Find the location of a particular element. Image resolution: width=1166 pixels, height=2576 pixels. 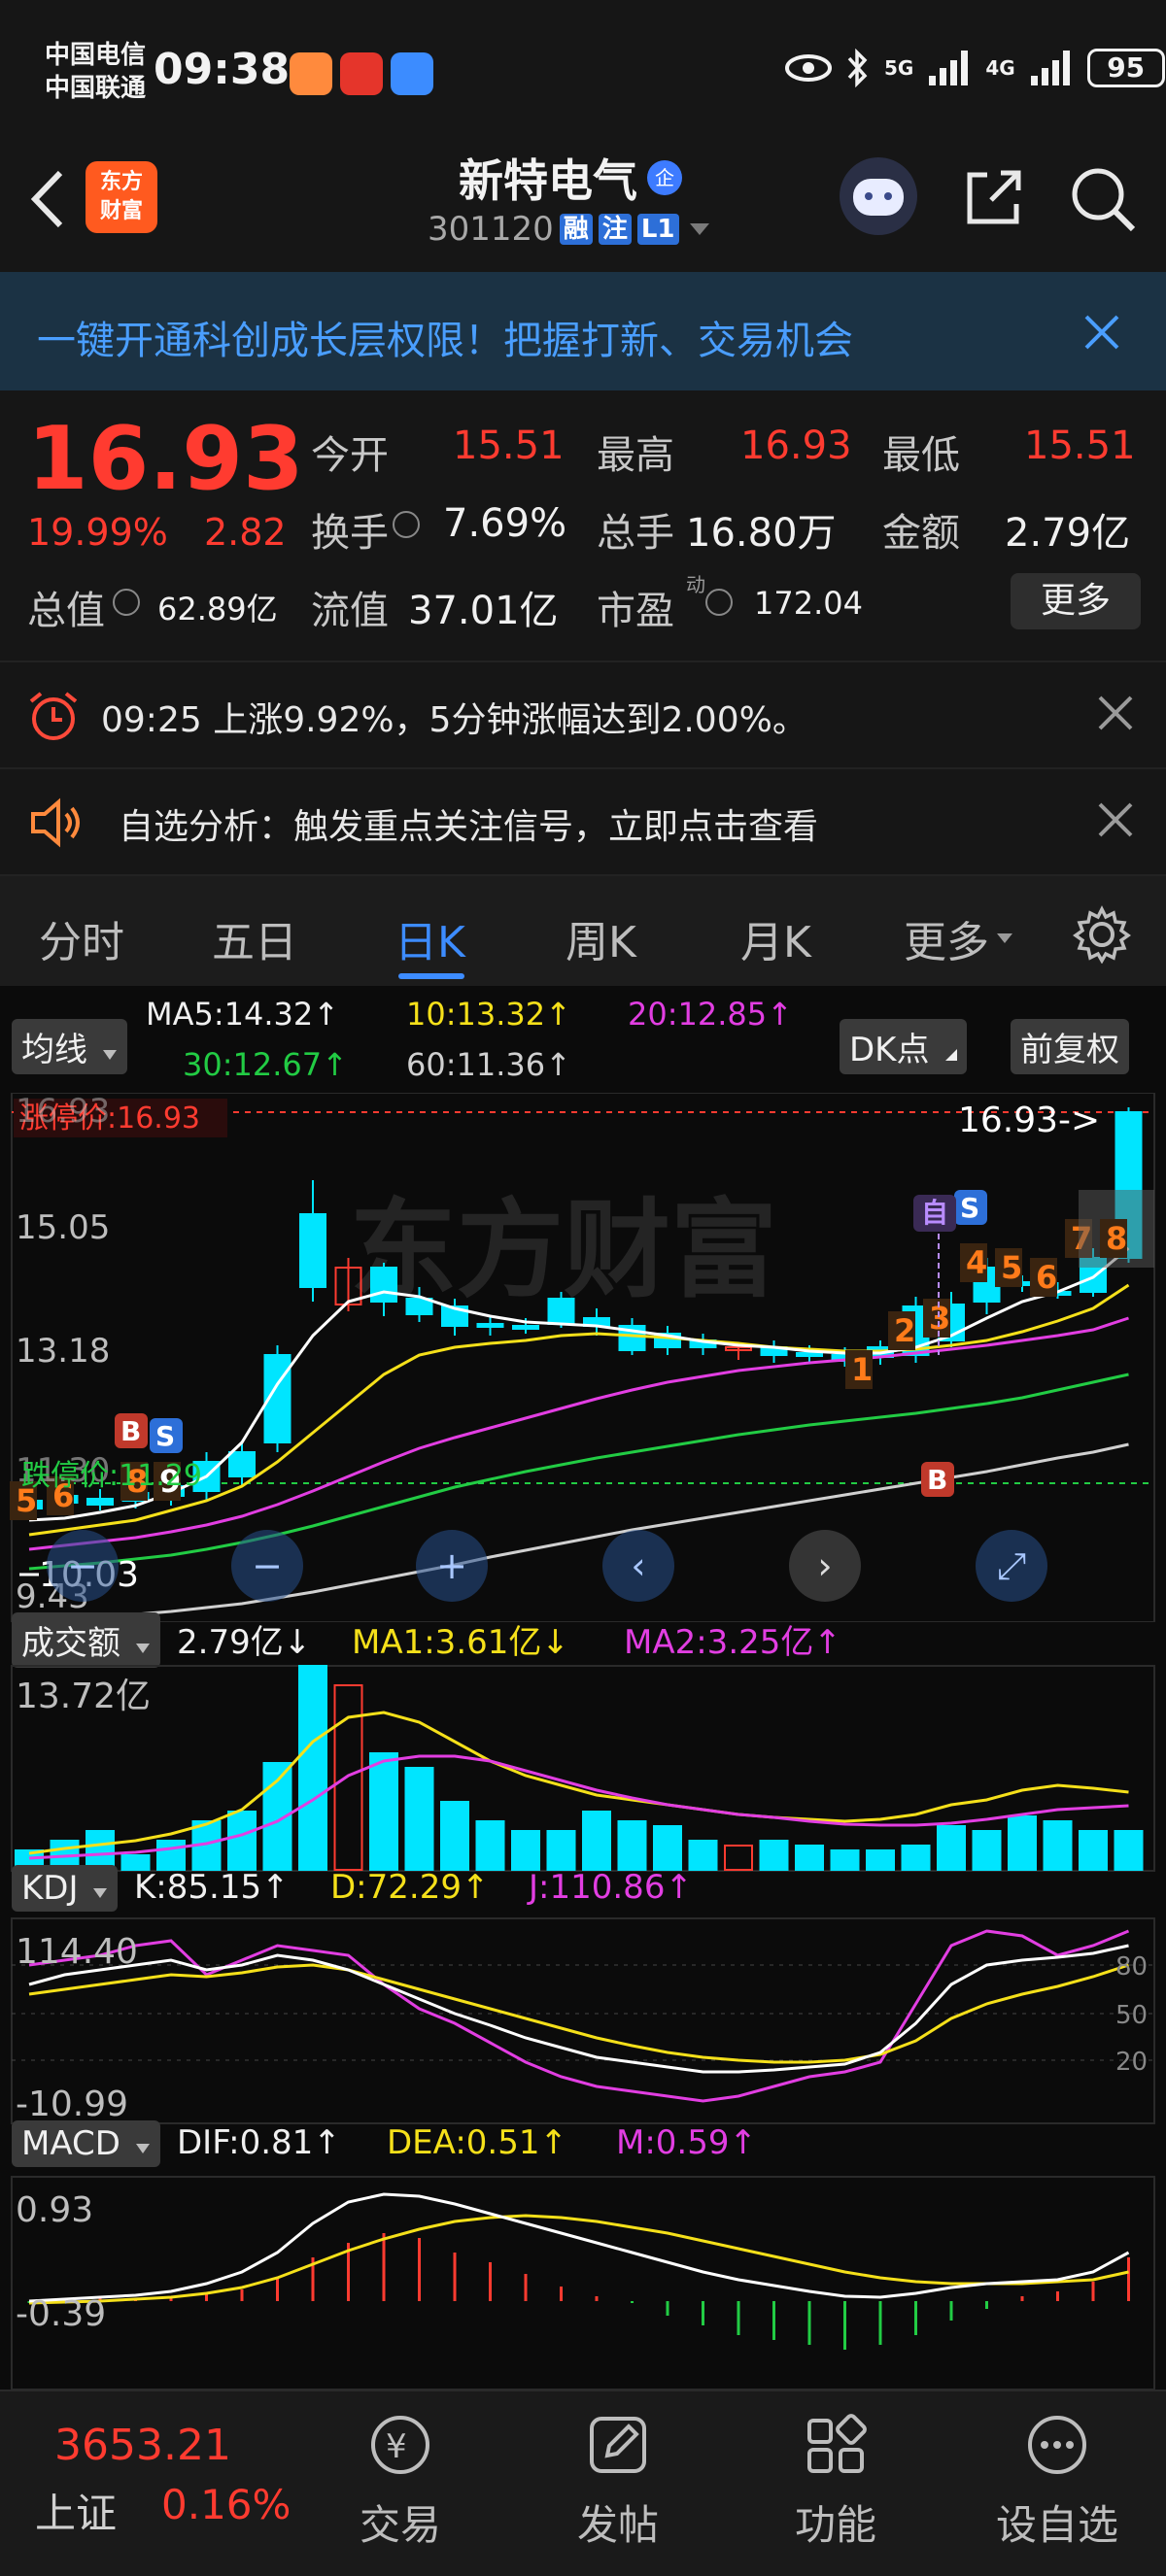

sell-signal-text: S is located at coordinates (165, 1436).